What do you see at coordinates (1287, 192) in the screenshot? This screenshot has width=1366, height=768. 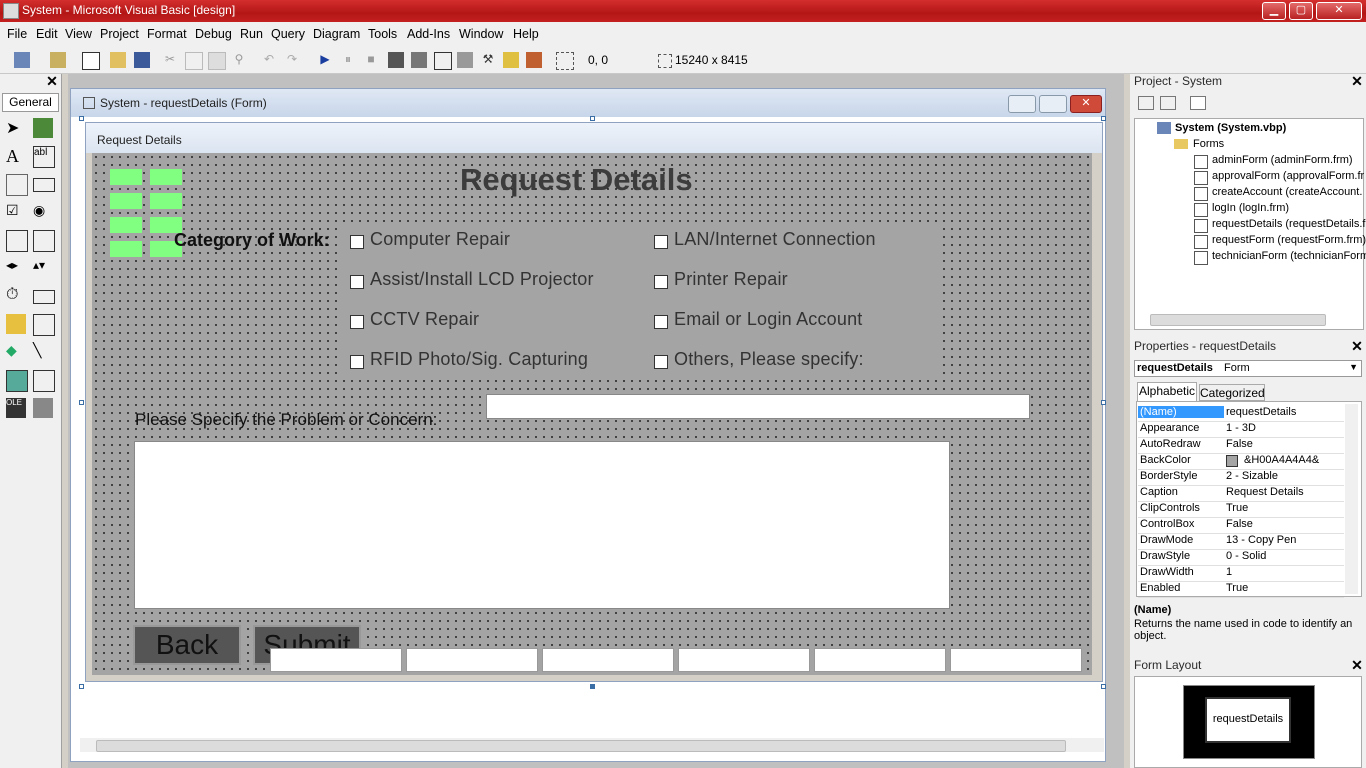 I see `project-form-item: createAccount (createAccount.` at bounding box center [1287, 192].